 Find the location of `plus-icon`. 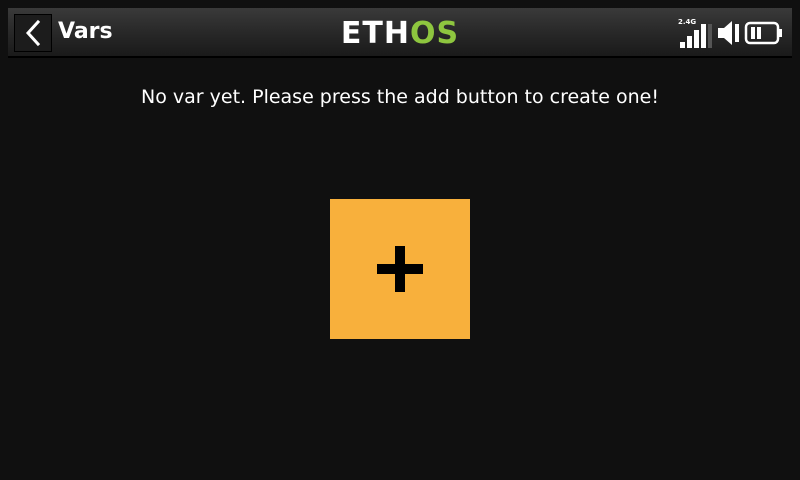

plus-icon is located at coordinates (400, 269).